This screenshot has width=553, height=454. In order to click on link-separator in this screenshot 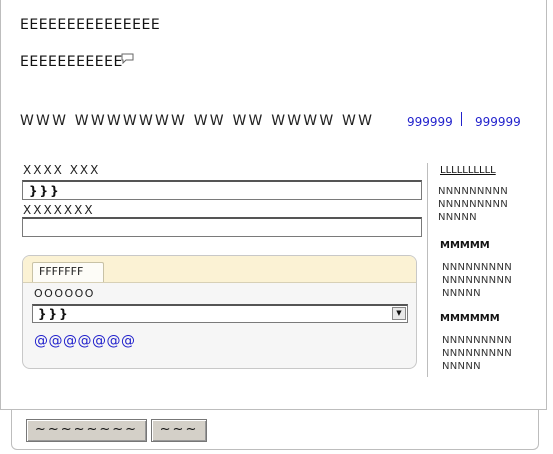, I will do `click(461, 119)`.